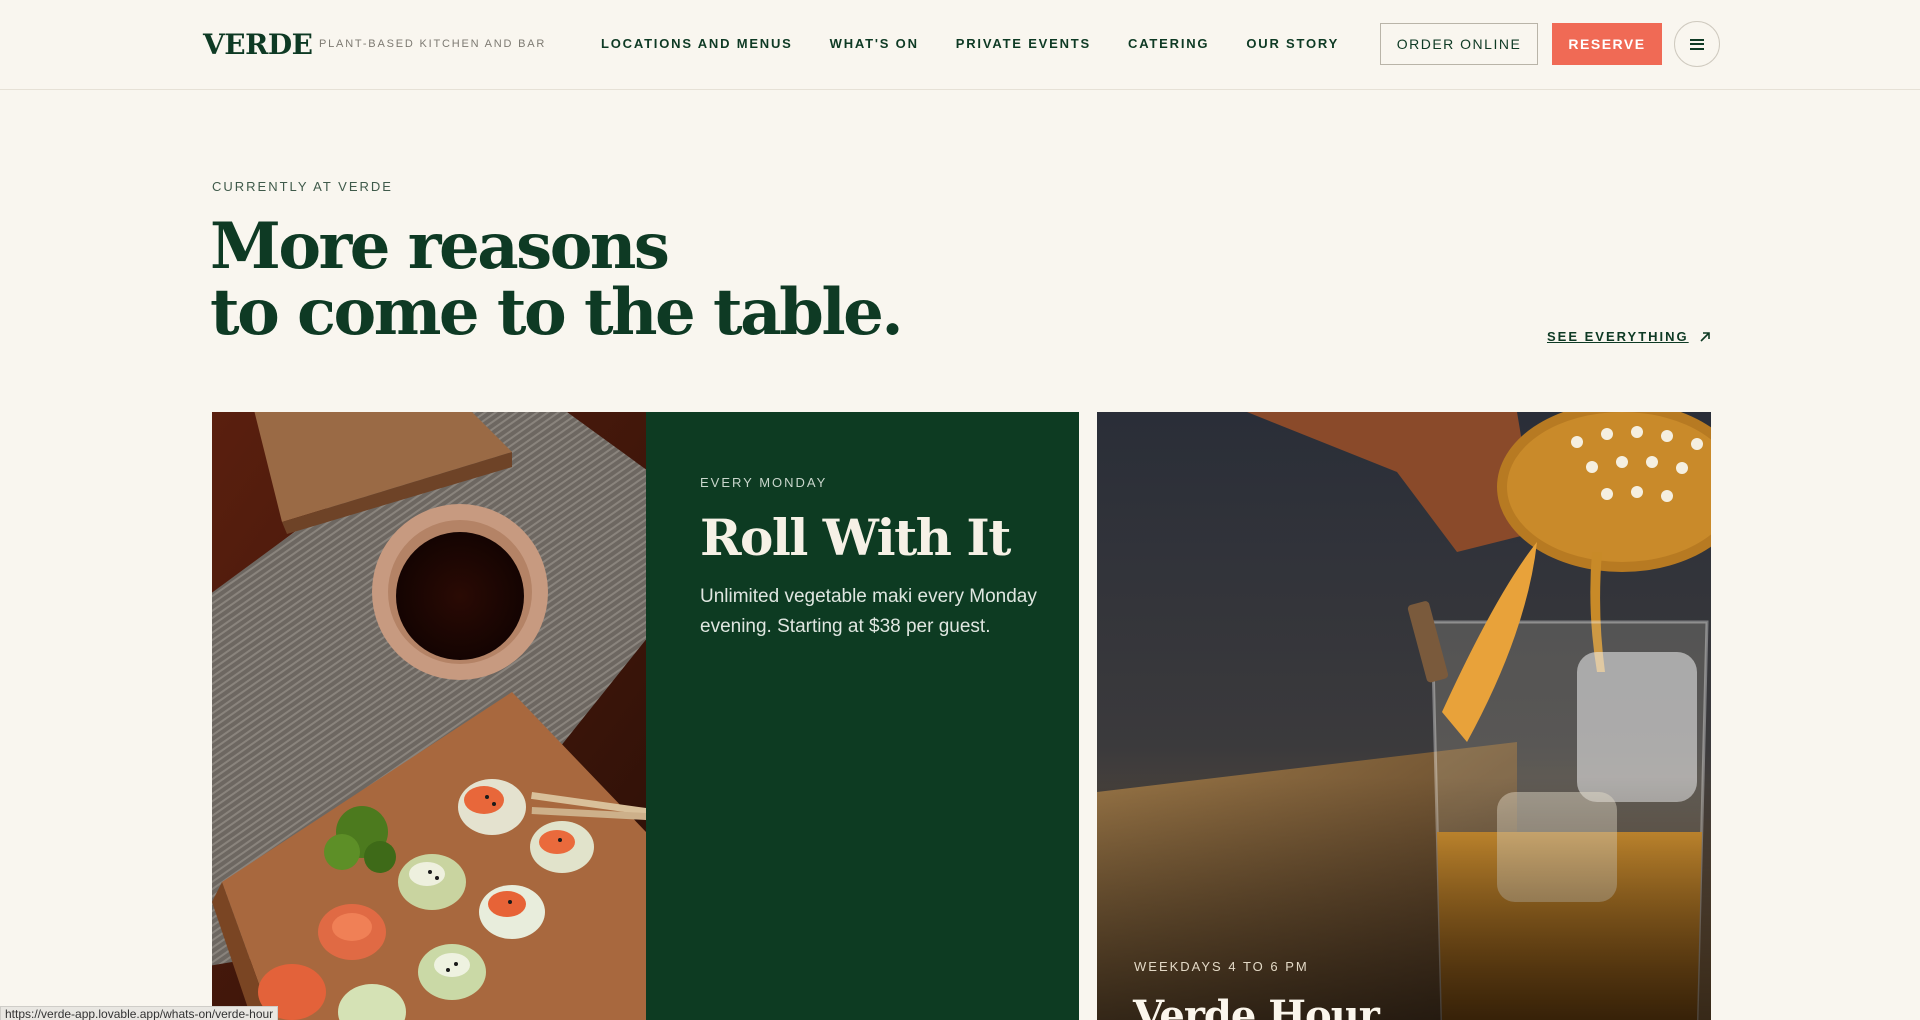 The width and height of the screenshot is (1920, 1020). Describe the element at coordinates (440, 246) in the screenshot. I see `headline-line-1: More reasons` at that location.